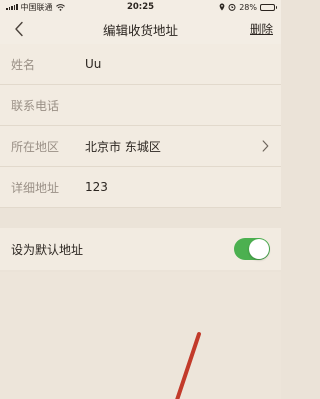  I want to click on battery-percent: 28%, so click(248, 7).